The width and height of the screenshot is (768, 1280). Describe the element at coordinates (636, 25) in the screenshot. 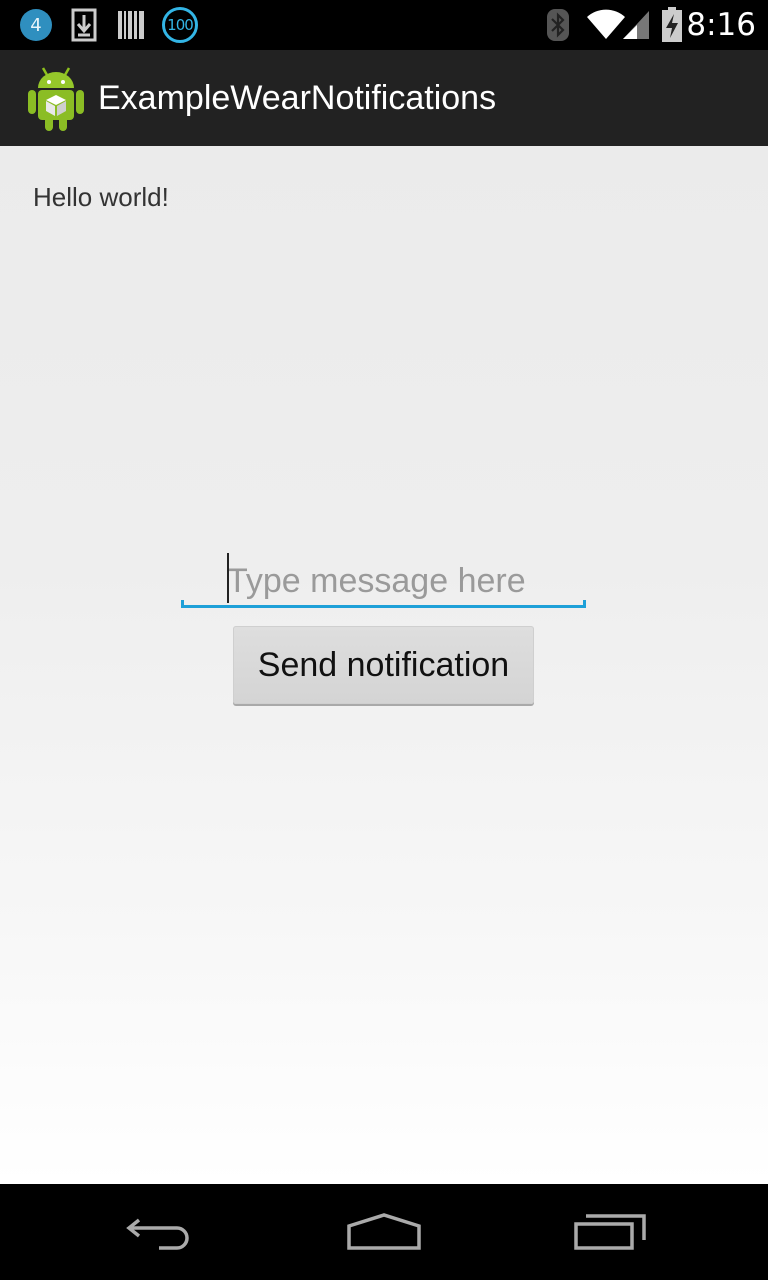

I see `signal-icon` at that location.